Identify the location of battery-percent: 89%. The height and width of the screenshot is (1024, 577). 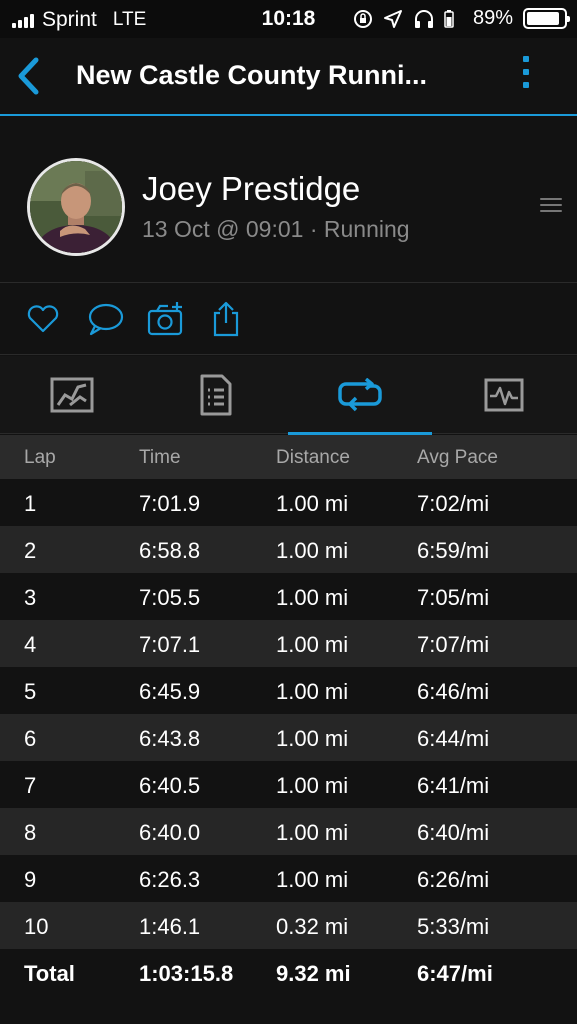
(492, 18).